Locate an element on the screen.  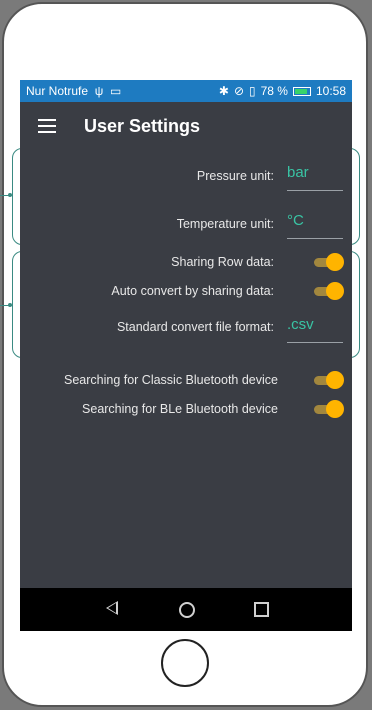
status-right: ✱ ⊘ ▯ 78 % 10:58 is located at coordinates (282, 91).